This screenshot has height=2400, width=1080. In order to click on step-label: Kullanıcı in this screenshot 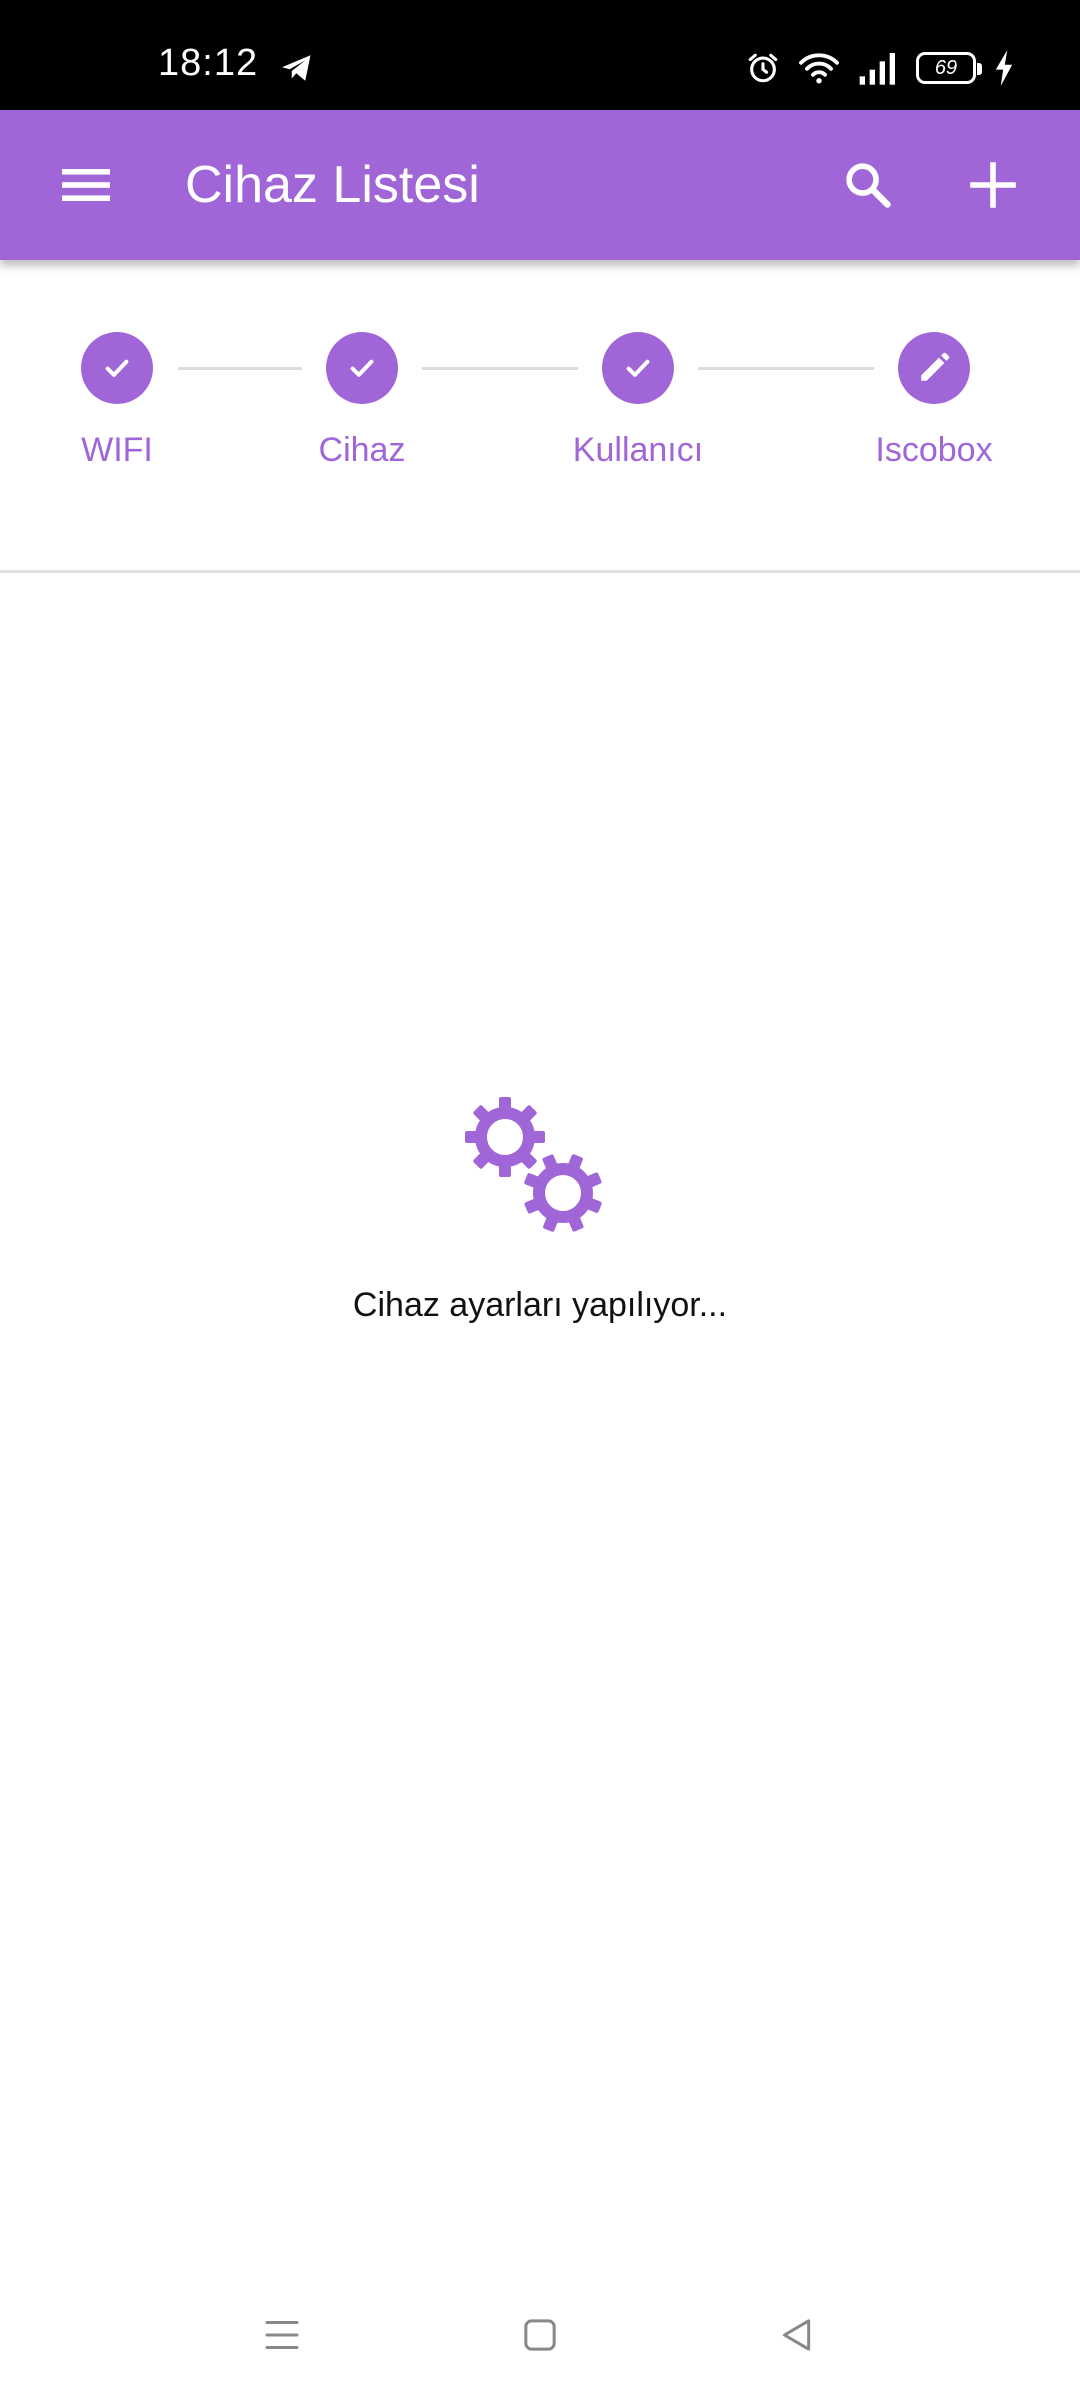, I will do `click(638, 450)`.